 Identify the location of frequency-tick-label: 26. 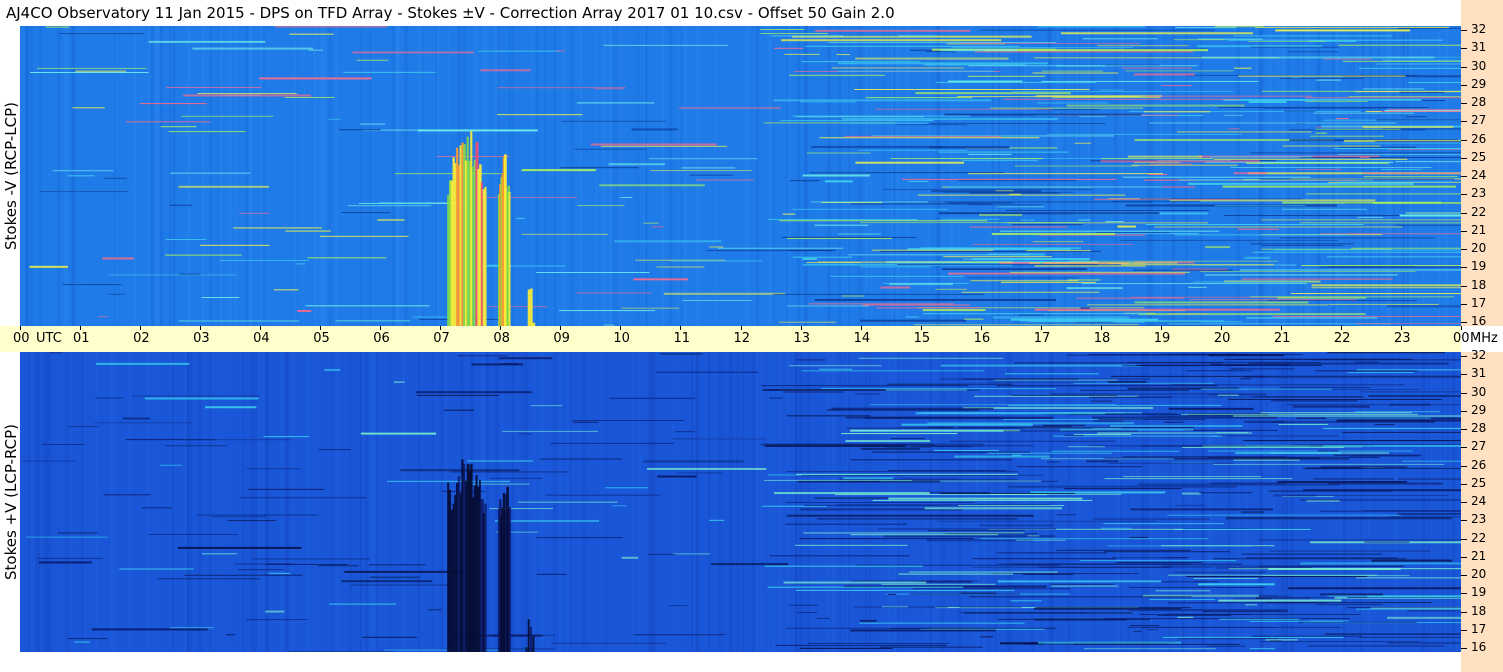
(1479, 464).